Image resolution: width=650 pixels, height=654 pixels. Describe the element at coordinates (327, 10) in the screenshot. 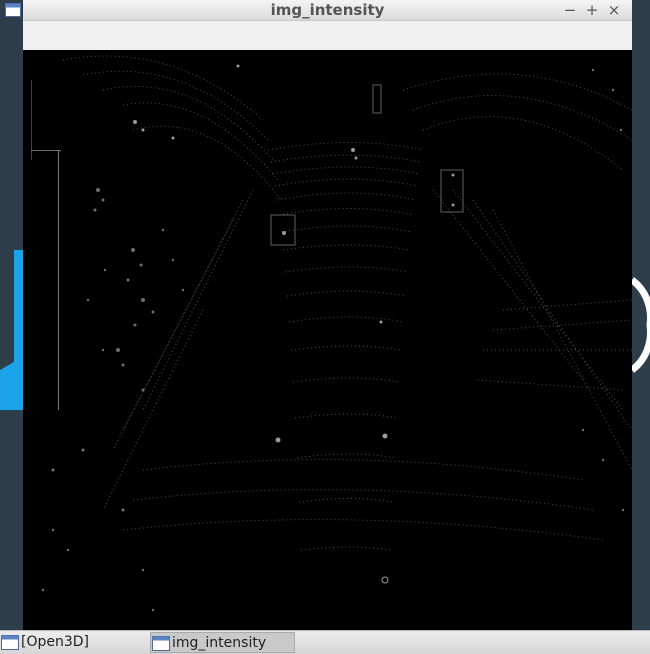

I see `window-title: img_intensity` at that location.